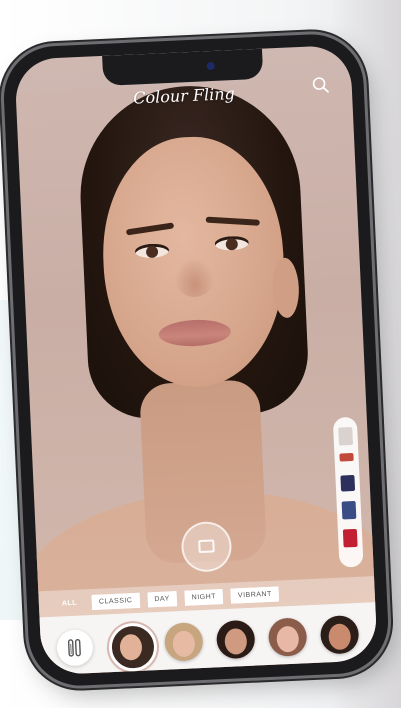 Image resolution: width=401 pixels, height=708 pixels. What do you see at coordinates (115, 601) in the screenshot?
I see `tab-classic: CLASSIC` at bounding box center [115, 601].